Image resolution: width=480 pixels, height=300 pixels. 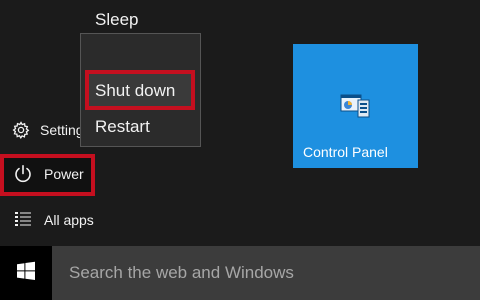 I want to click on gear-icon, so click(x=21, y=130).